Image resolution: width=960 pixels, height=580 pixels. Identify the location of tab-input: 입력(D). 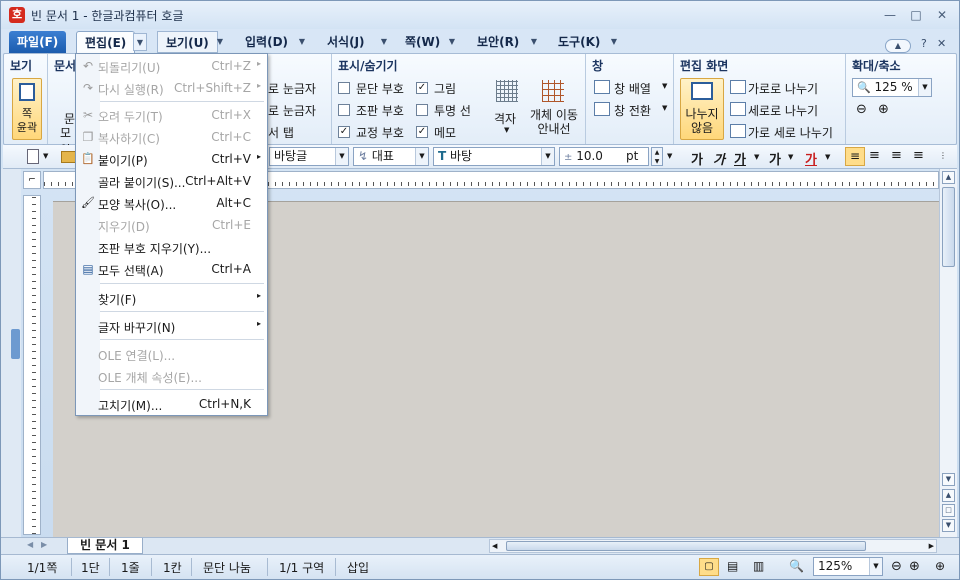
(266, 42).